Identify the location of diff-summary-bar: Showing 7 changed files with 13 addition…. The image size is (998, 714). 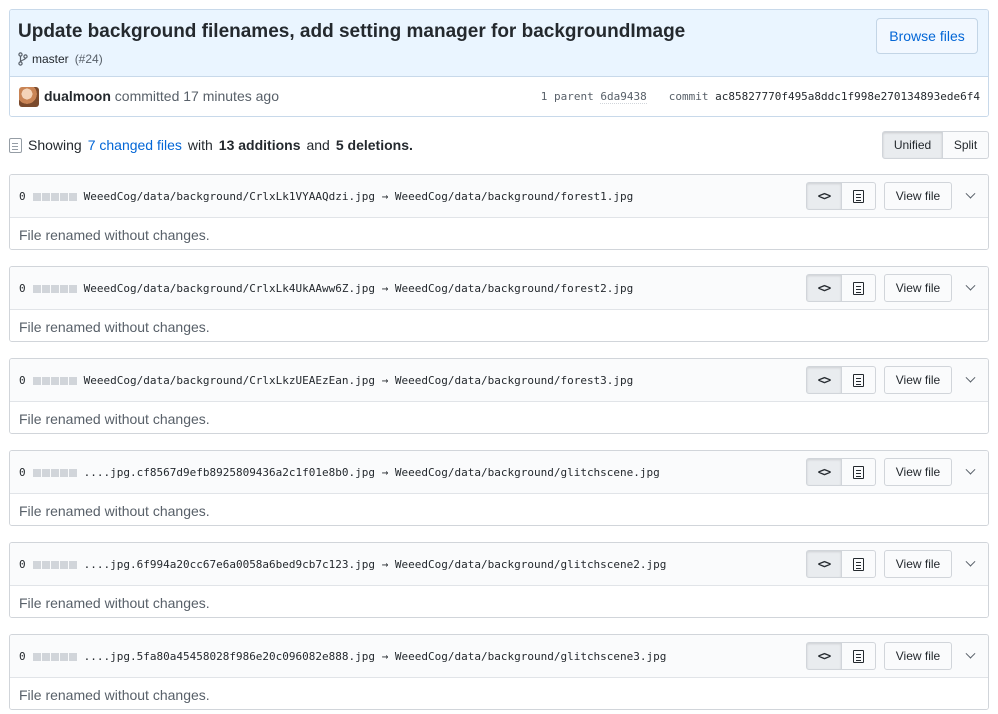
(499, 146).